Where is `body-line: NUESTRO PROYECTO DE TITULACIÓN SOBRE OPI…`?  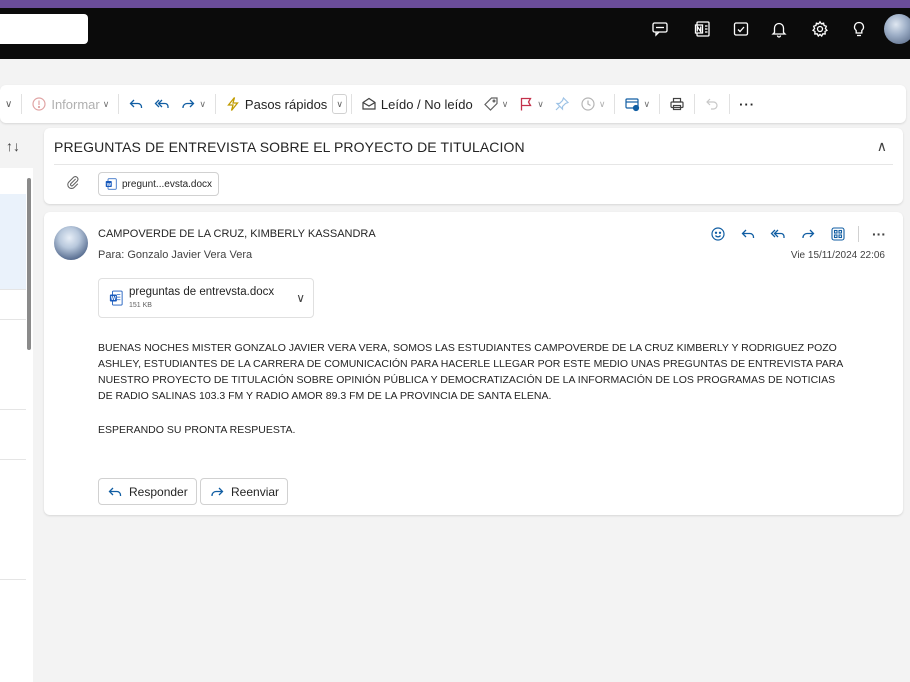 body-line: NUESTRO PROYECTO DE TITULACIÓN SOBRE OPI… is located at coordinates (467, 380).